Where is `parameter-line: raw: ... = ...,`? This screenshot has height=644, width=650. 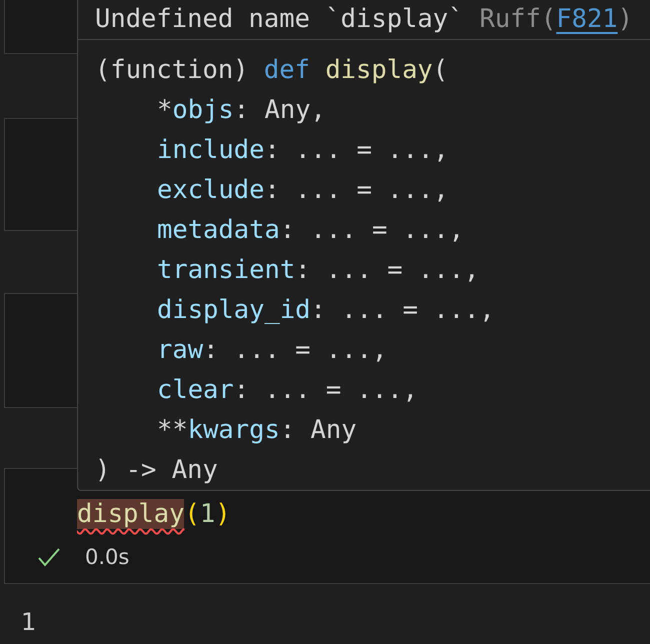
parameter-line: raw: ... = ..., is located at coordinates (272, 350).